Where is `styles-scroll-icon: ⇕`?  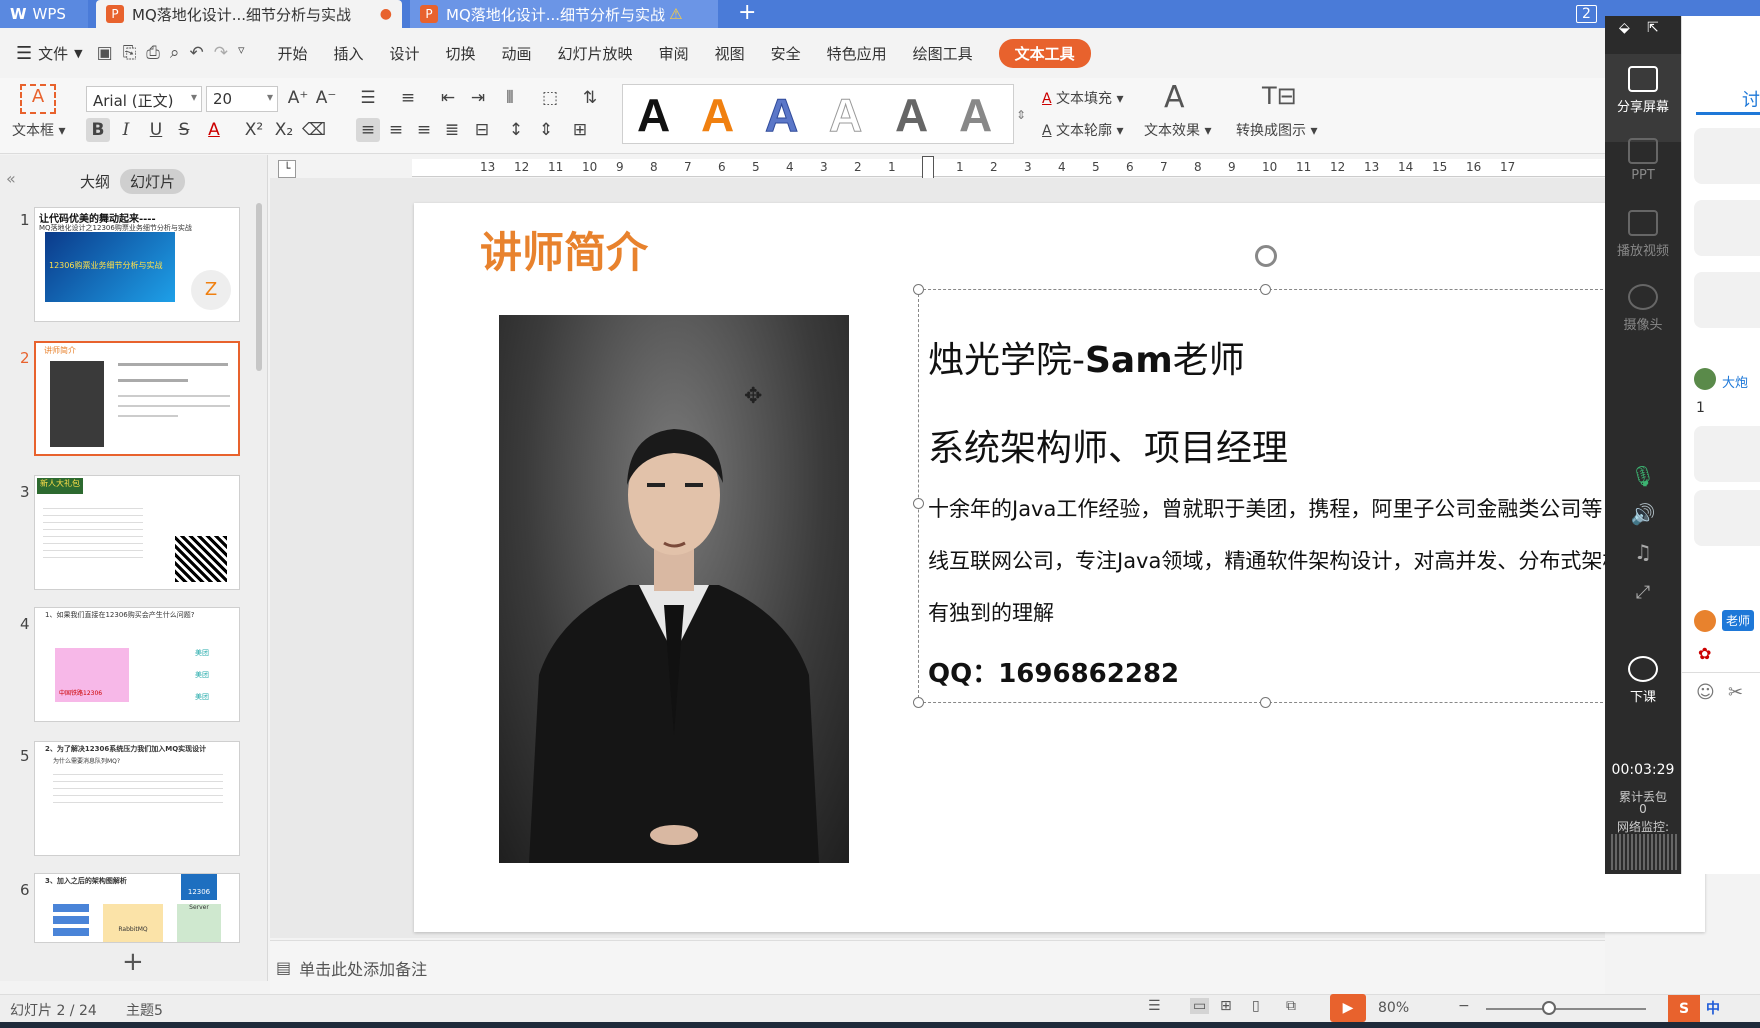
styles-scroll-icon: ⇕ is located at coordinates (1021, 115).